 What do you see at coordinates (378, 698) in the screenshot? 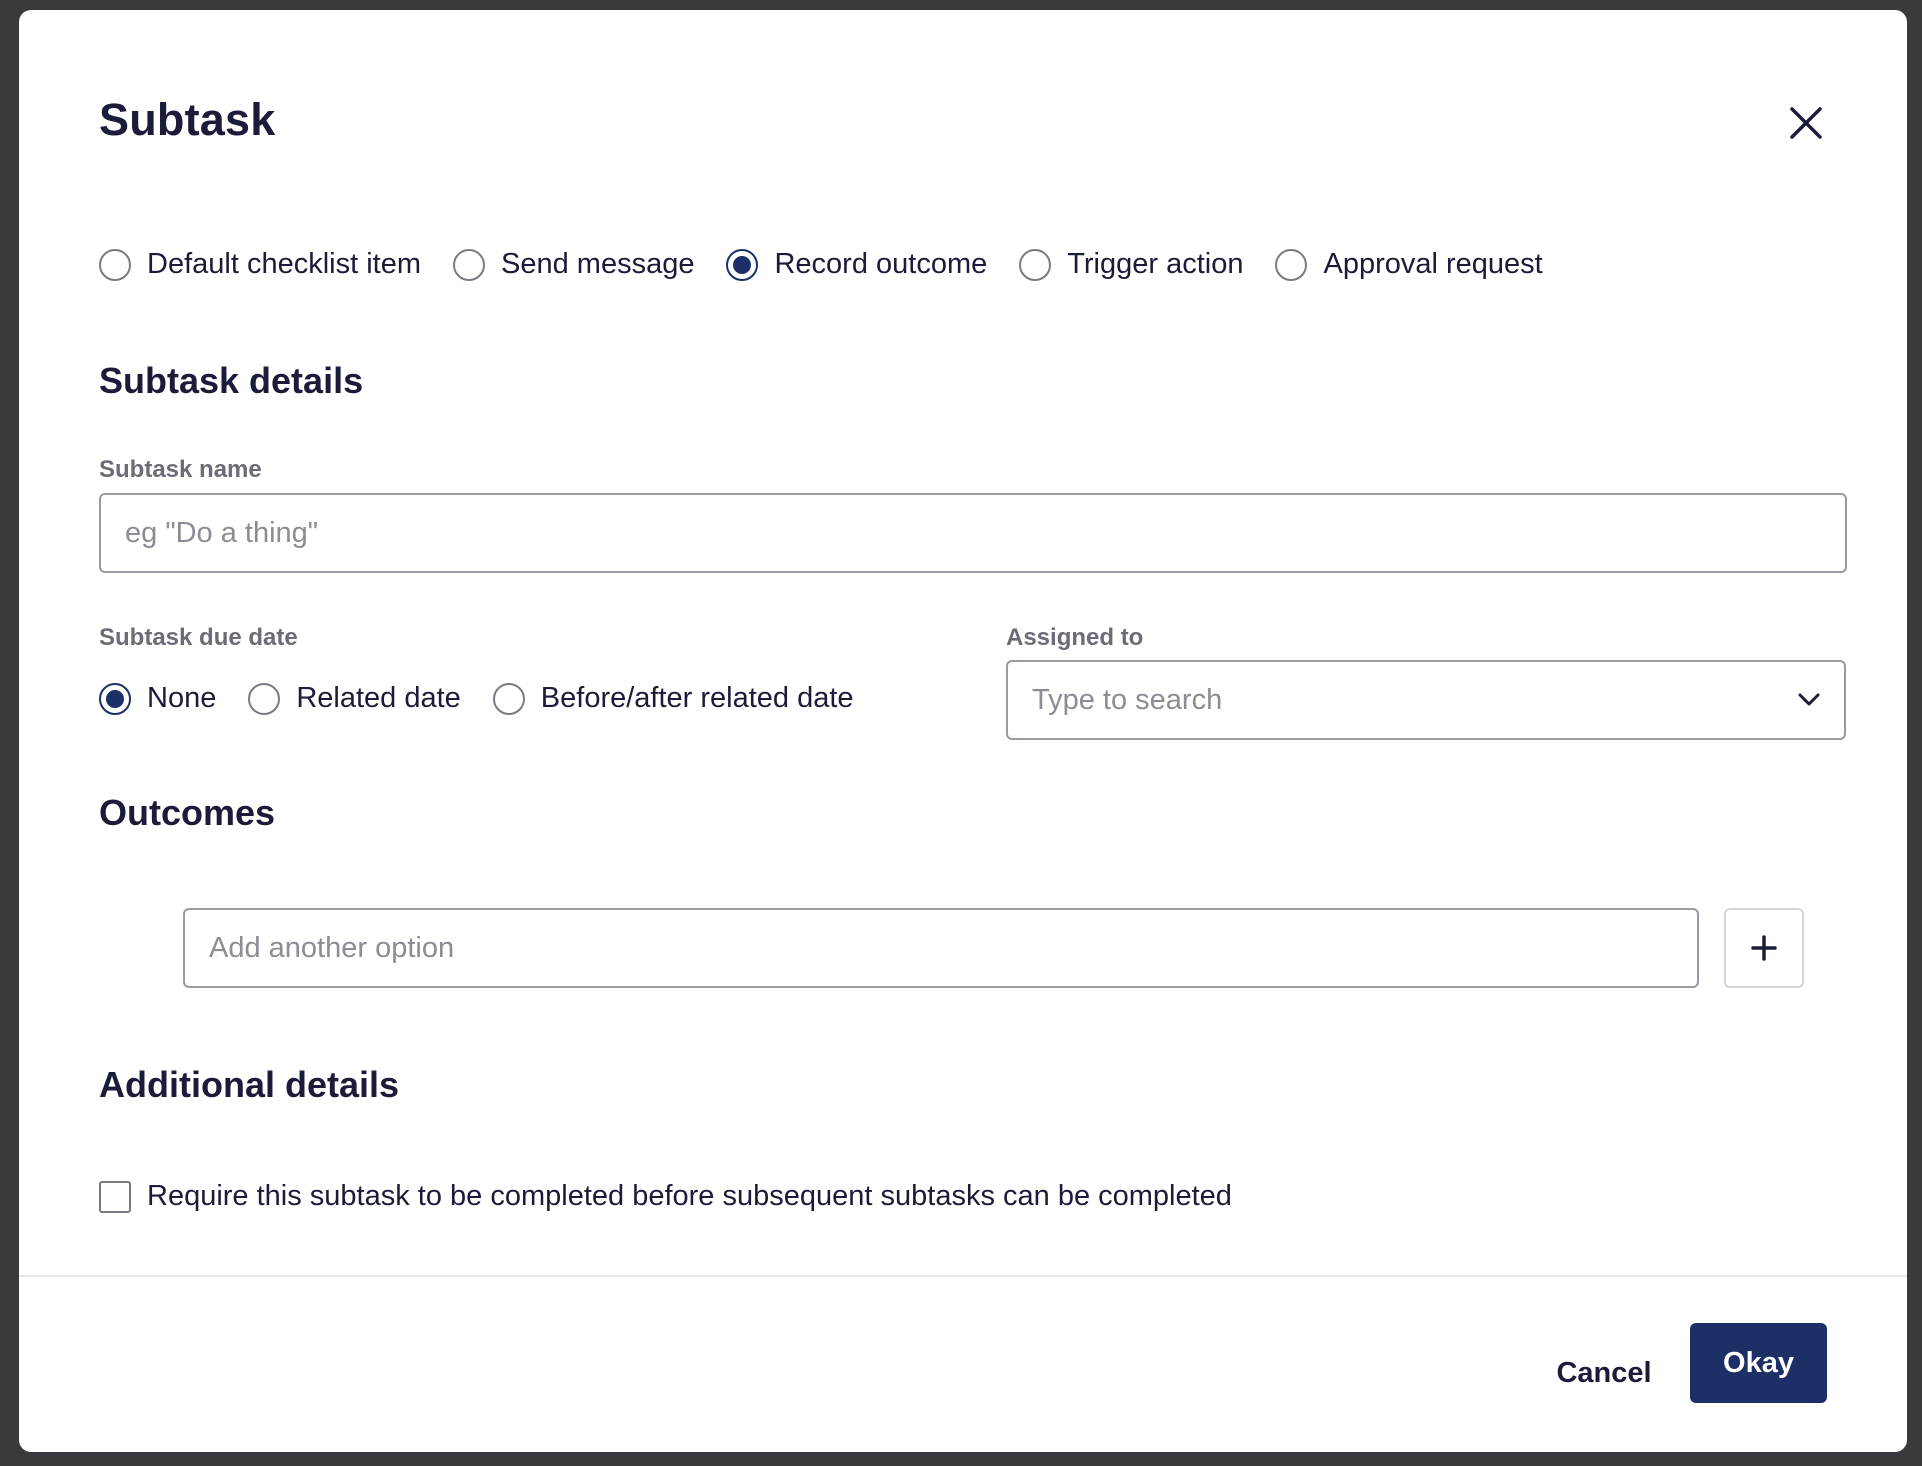
I see `radio-label: Related date` at bounding box center [378, 698].